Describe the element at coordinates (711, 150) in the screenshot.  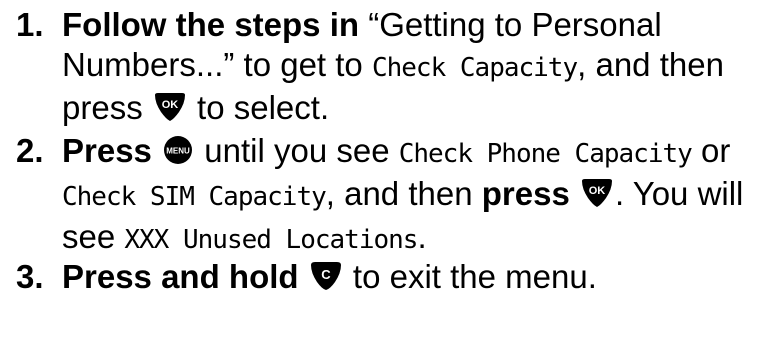
I see `step-text: or` at that location.